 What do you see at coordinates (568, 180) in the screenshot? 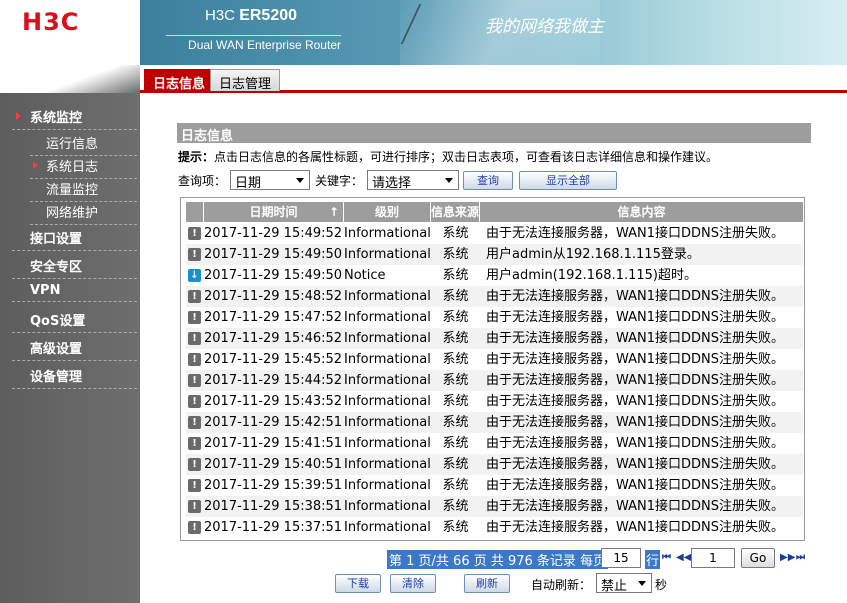
I see `show-all-button: 显示全部` at bounding box center [568, 180].